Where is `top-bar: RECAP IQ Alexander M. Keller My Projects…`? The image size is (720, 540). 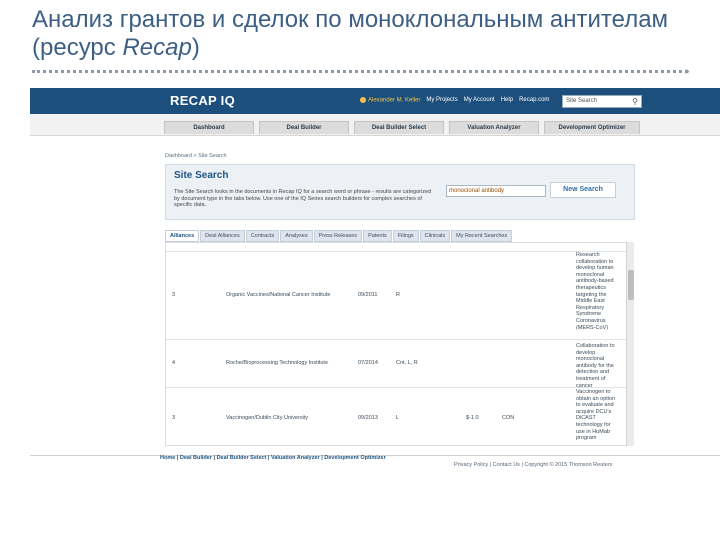
top-bar: RECAP IQ Alexander M. Keller My Projects… is located at coordinates (375, 101).